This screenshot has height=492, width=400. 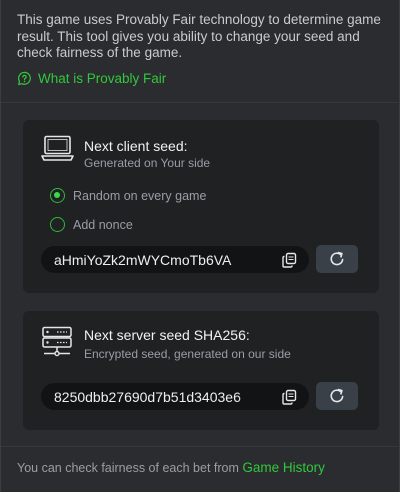 I want to click on radio-add-nonce: Add nonce, so click(x=91, y=224).